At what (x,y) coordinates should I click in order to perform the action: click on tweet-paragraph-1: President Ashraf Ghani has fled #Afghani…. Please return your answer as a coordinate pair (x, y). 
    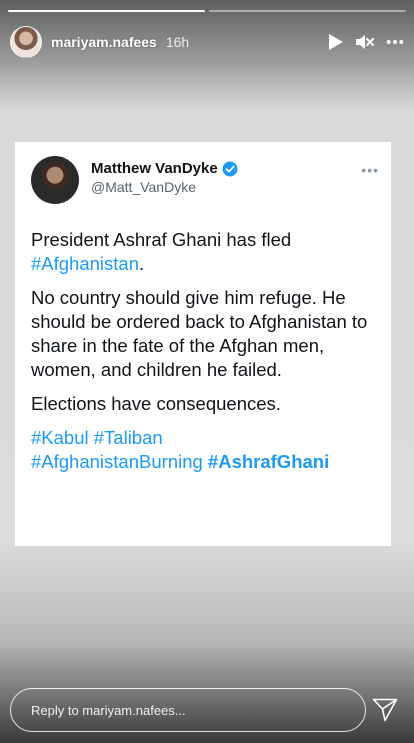
    Looking at the image, I should click on (205, 252).